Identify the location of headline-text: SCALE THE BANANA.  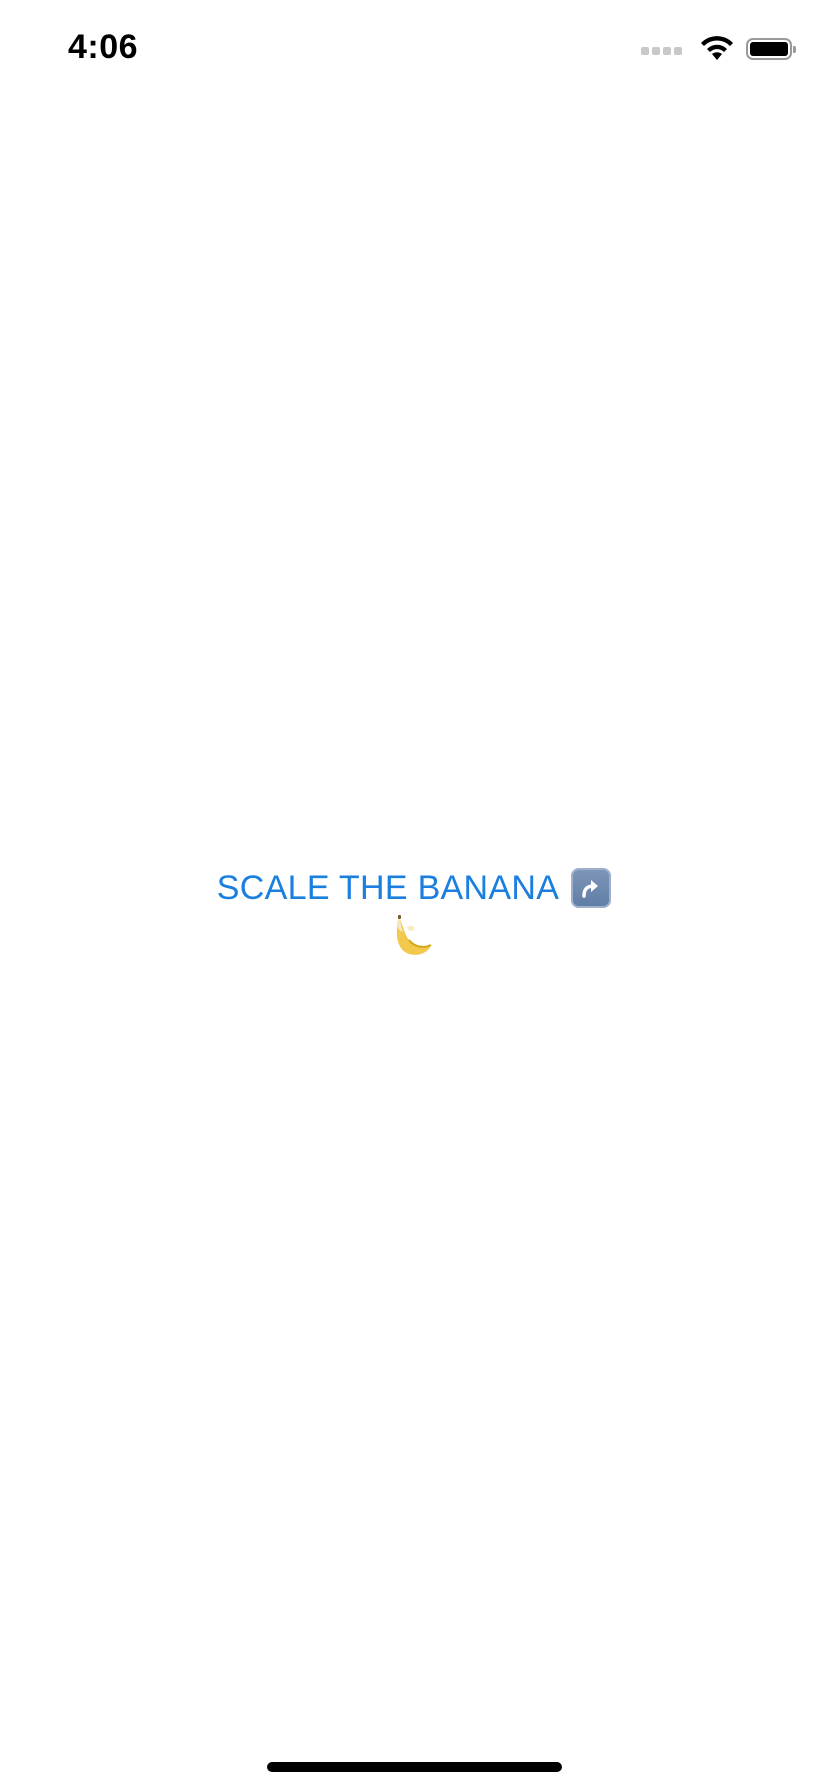
(388, 887).